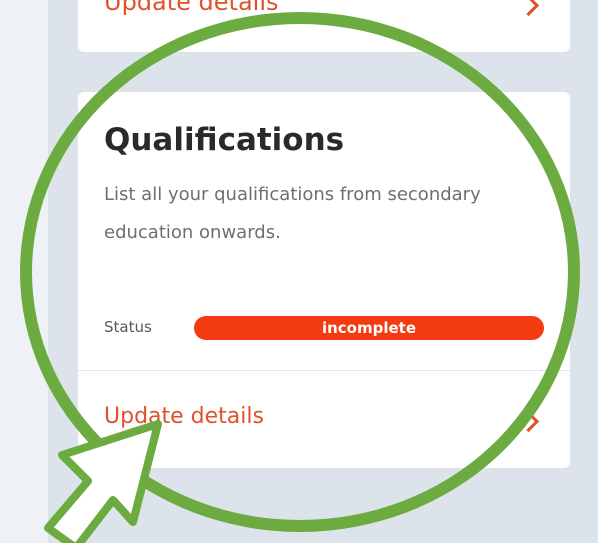 The width and height of the screenshot is (598, 543). I want to click on left-gutter, so click(24, 271).